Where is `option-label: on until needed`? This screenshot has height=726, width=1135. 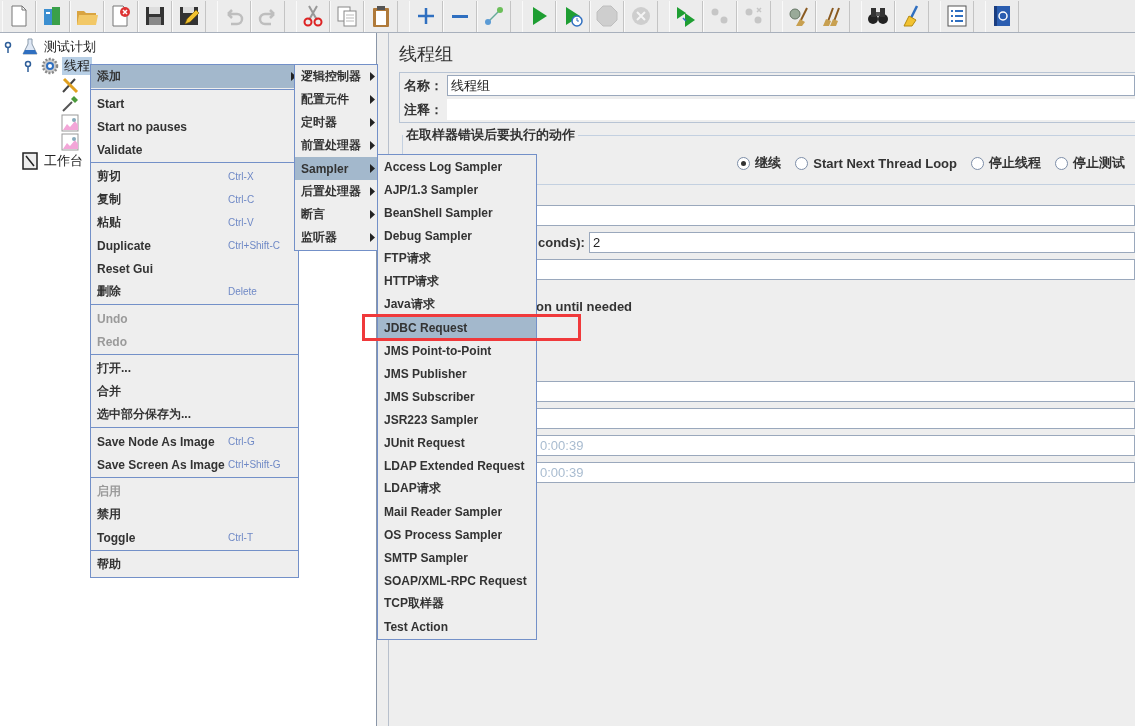
option-label: on until needed is located at coordinates (585, 307).